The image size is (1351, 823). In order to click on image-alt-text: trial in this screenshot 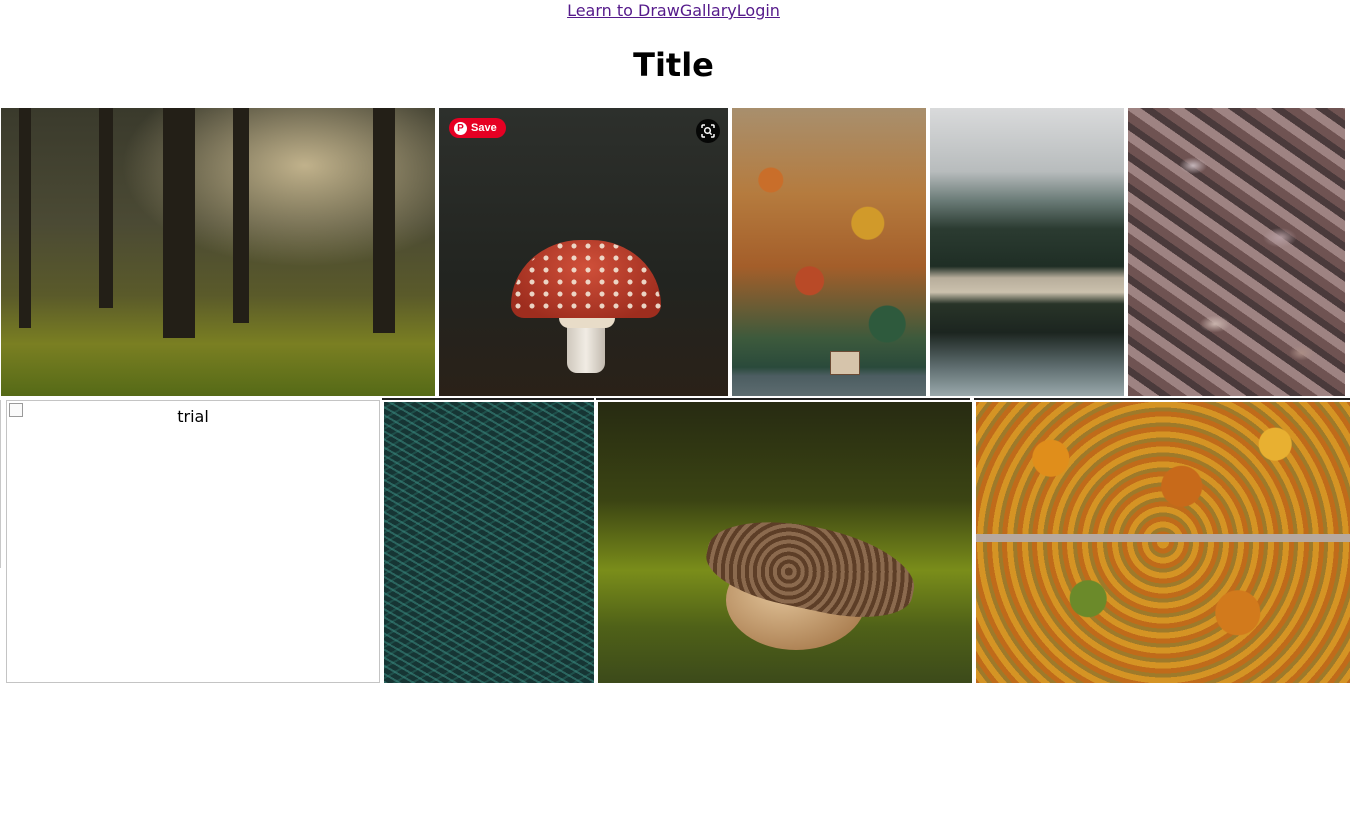, I will do `click(193, 416)`.